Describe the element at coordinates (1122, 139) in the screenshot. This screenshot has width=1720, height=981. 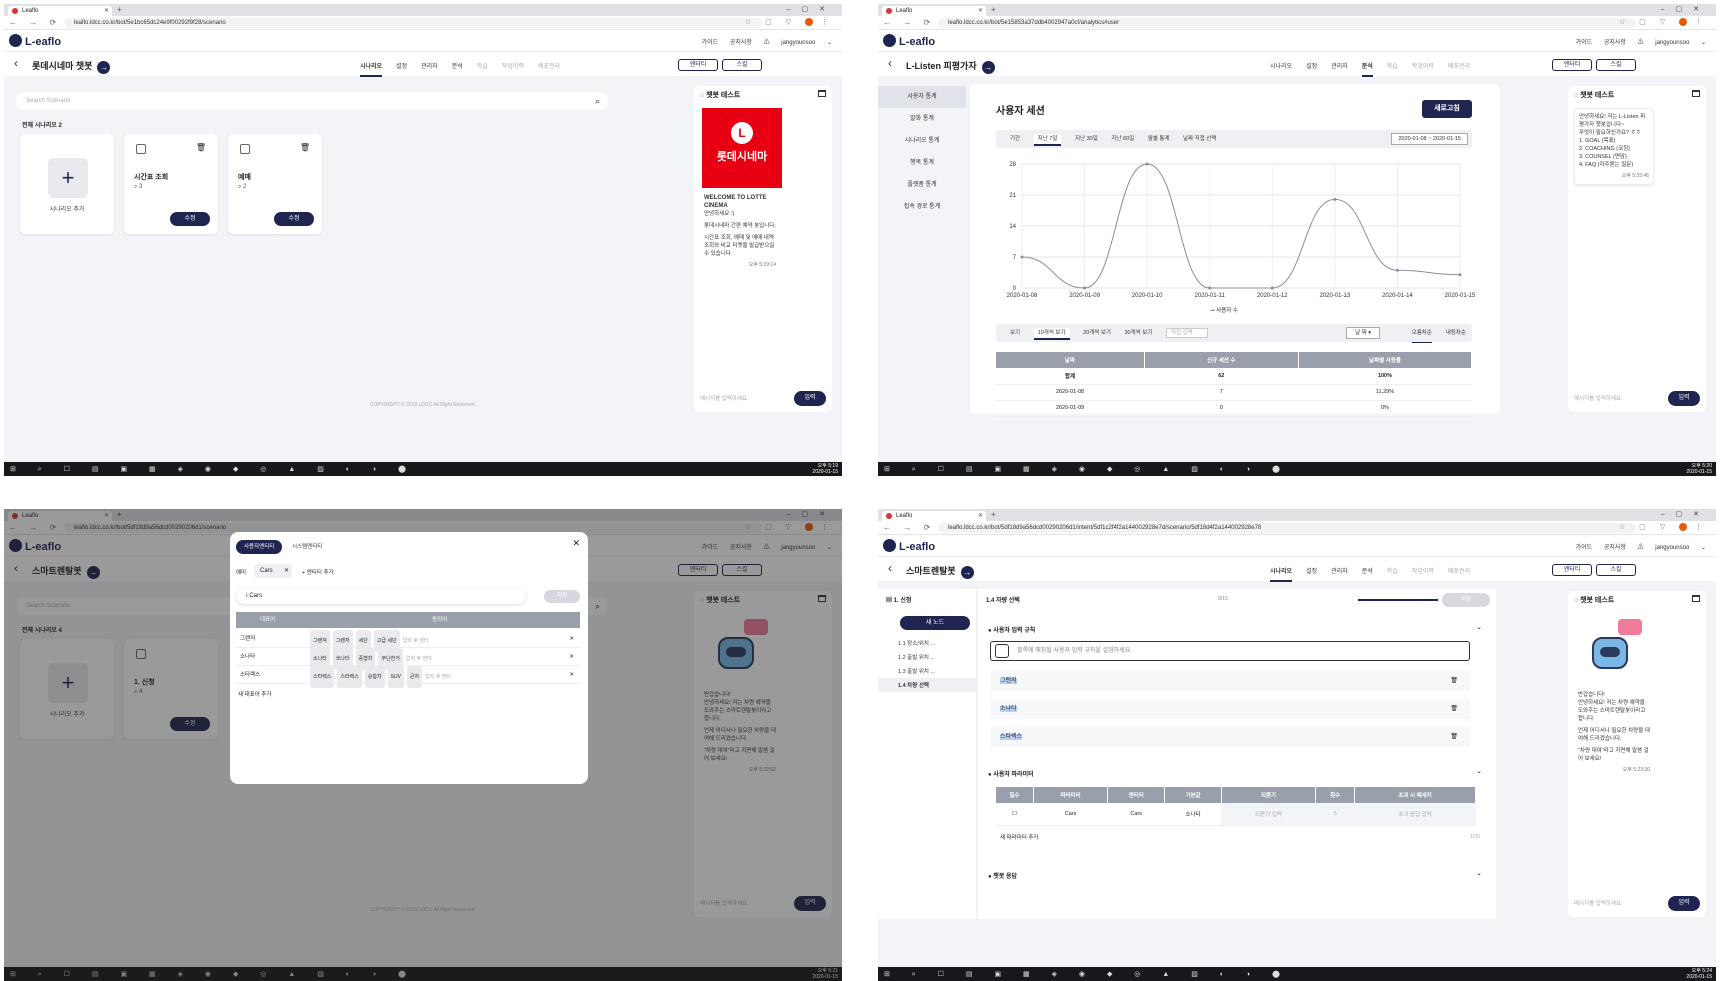
I see `period-60d: 지난 60일` at that location.